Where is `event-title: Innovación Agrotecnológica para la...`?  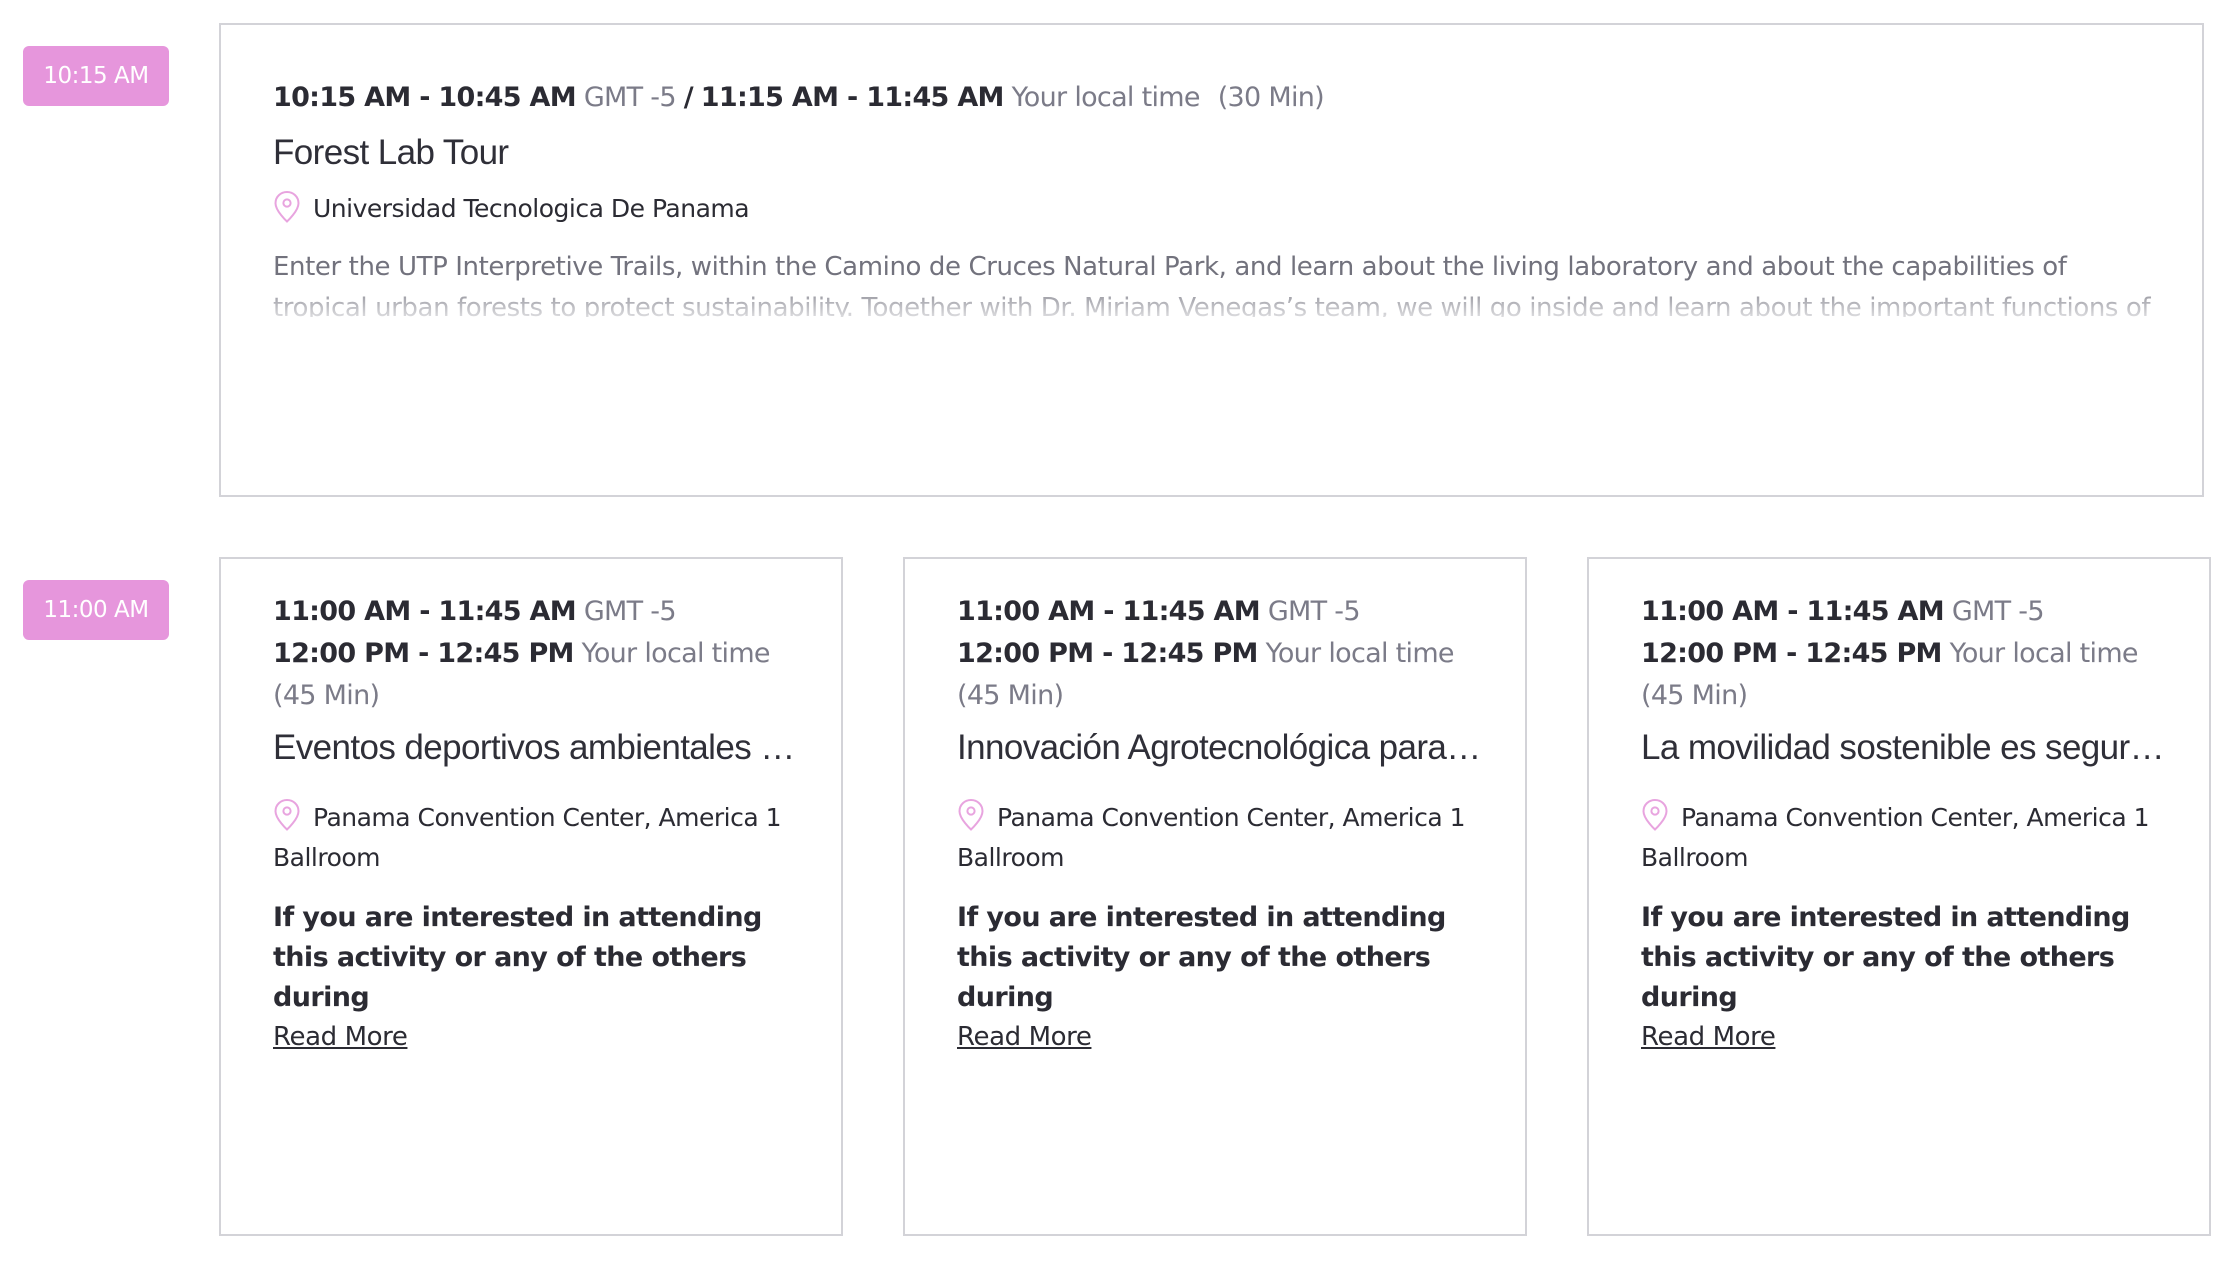
event-title: Innovación Agrotecnológica para la... is located at coordinates (1221, 748).